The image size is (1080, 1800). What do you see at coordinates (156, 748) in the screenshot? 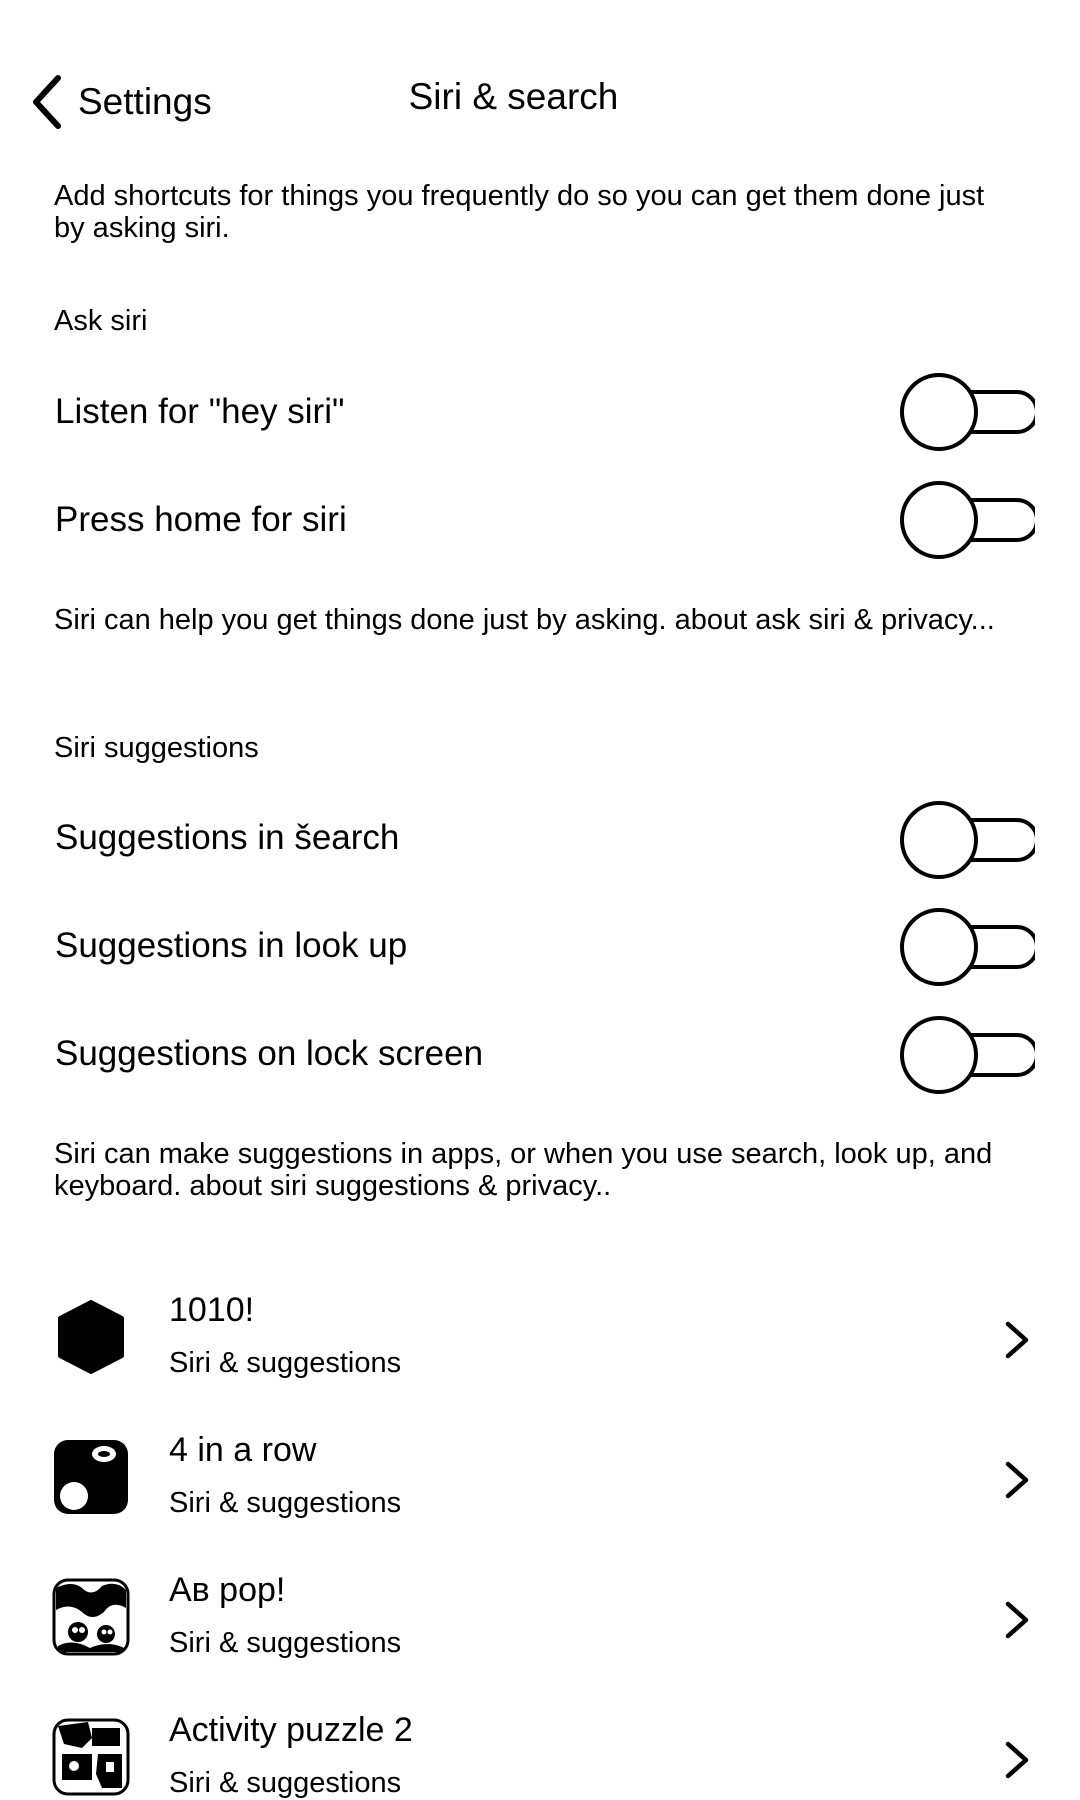
I see `section-header-siri-suggestions: Siri suggestions` at bounding box center [156, 748].